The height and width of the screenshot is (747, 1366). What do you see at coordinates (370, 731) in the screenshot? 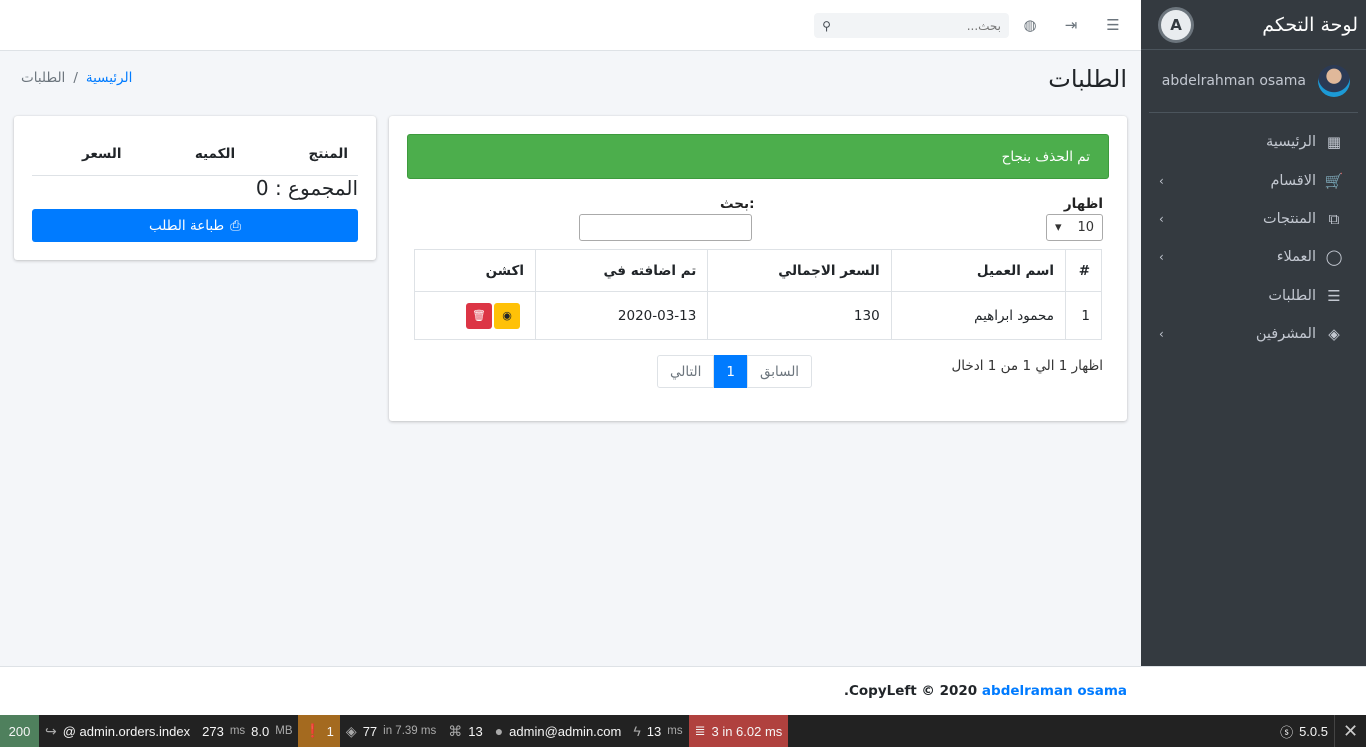
I see `views-count: 77` at bounding box center [370, 731].